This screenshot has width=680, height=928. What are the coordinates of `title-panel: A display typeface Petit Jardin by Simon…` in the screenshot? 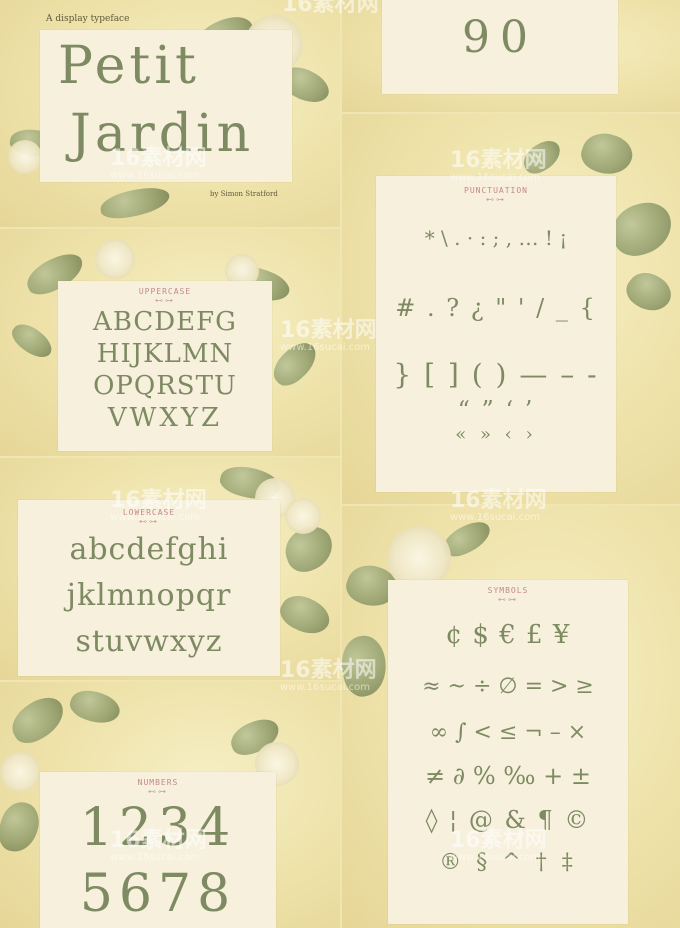 It's located at (170, 113).